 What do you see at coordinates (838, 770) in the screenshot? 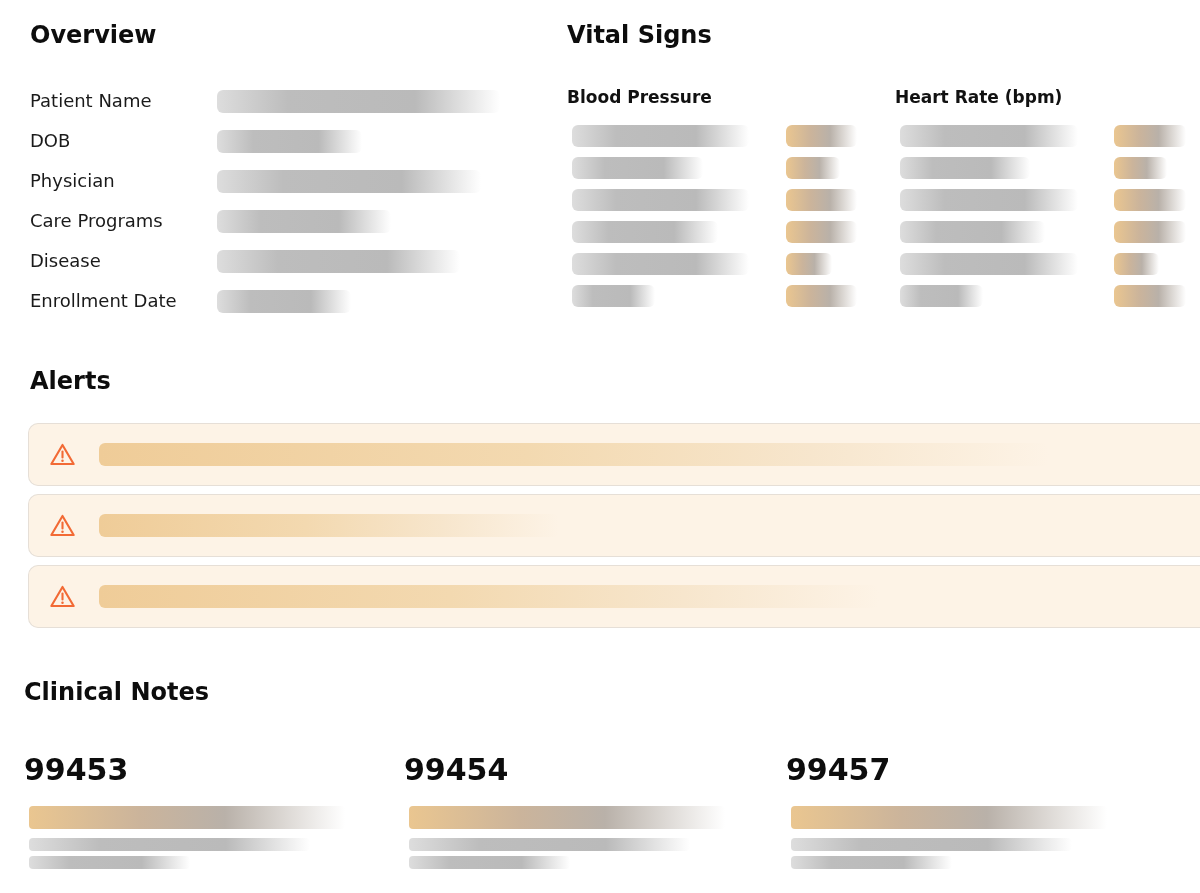
I see `billing-code: 99457` at bounding box center [838, 770].